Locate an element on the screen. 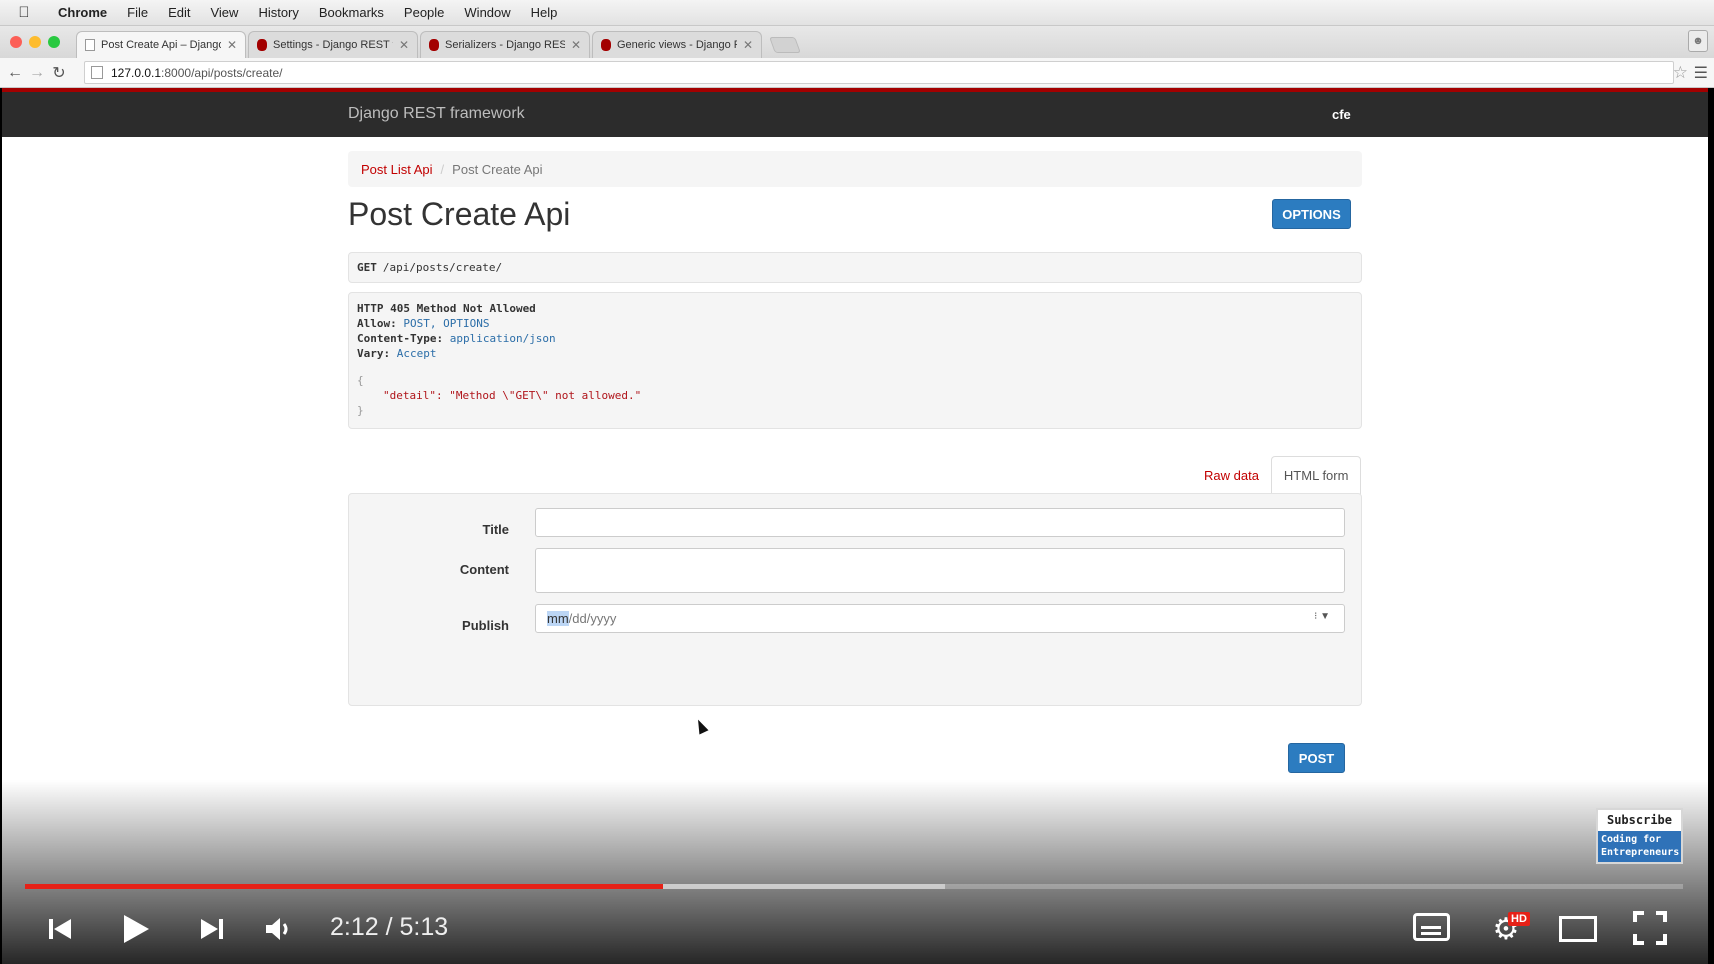 Image resolution: width=1714 pixels, height=964 pixels. title-label: Title is located at coordinates (496, 529).